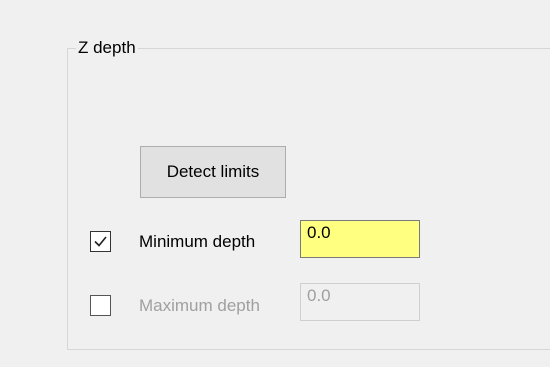 Image resolution: width=550 pixels, height=367 pixels. I want to click on minimum-depth-checkbox, so click(100, 241).